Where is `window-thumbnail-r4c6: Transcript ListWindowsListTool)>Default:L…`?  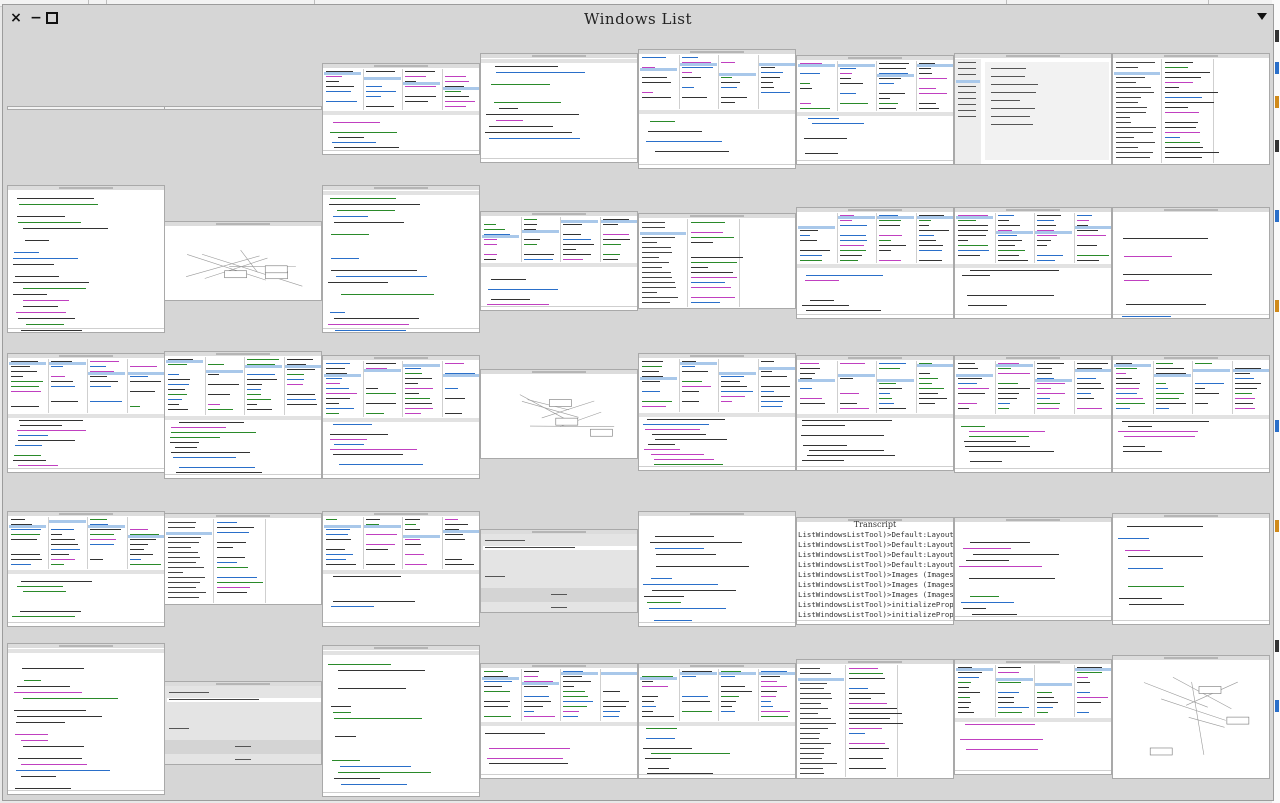
window-thumbnail-r4c6: Transcript ListWindowsListTool)>Default:L… is located at coordinates (875, 571).